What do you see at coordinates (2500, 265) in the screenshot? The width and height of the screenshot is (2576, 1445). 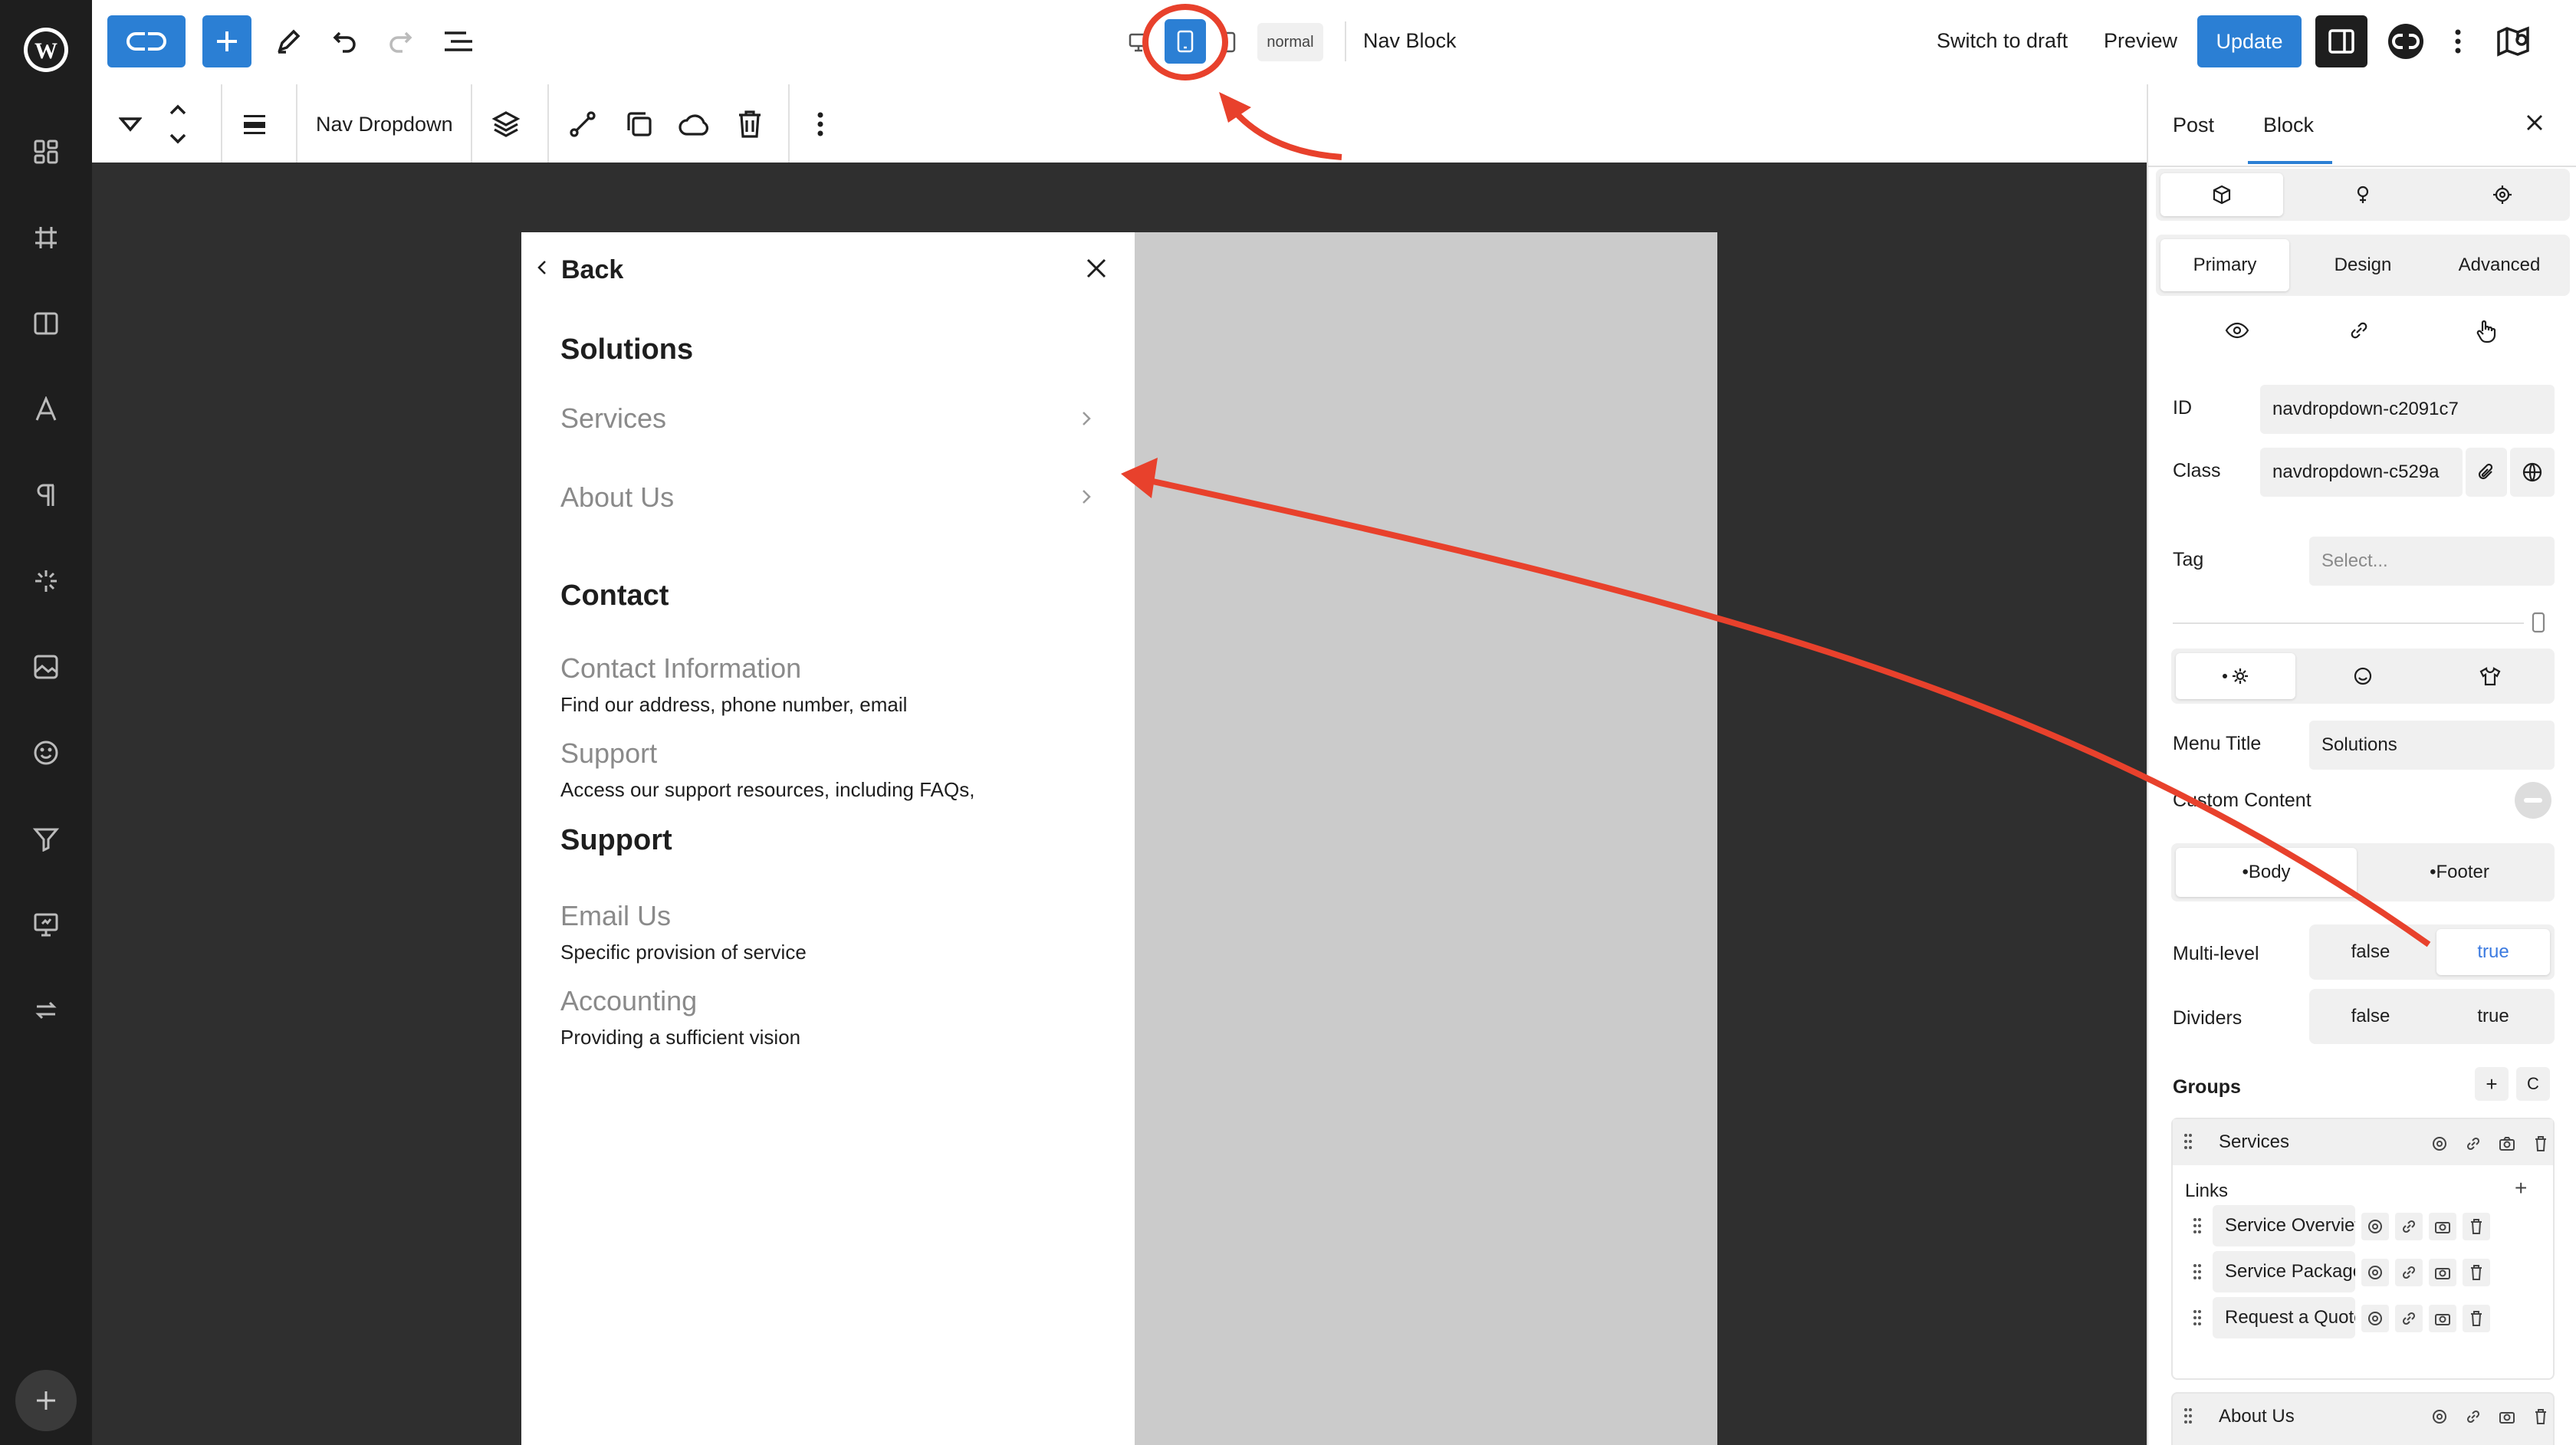 I see `subtab-advanced: Advanced` at bounding box center [2500, 265].